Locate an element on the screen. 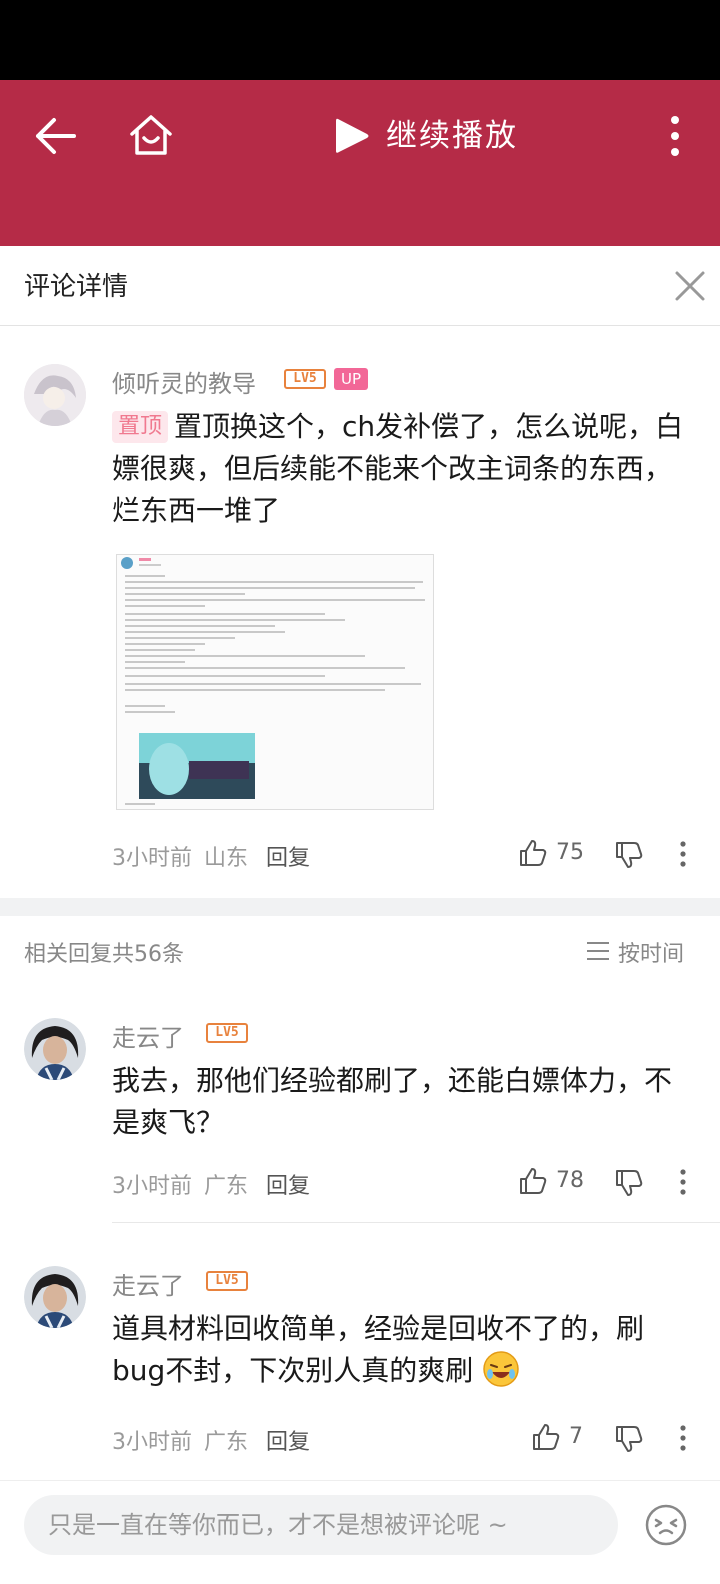 The image size is (720, 1584). laughing-emoji-icon is located at coordinates (501, 1369).